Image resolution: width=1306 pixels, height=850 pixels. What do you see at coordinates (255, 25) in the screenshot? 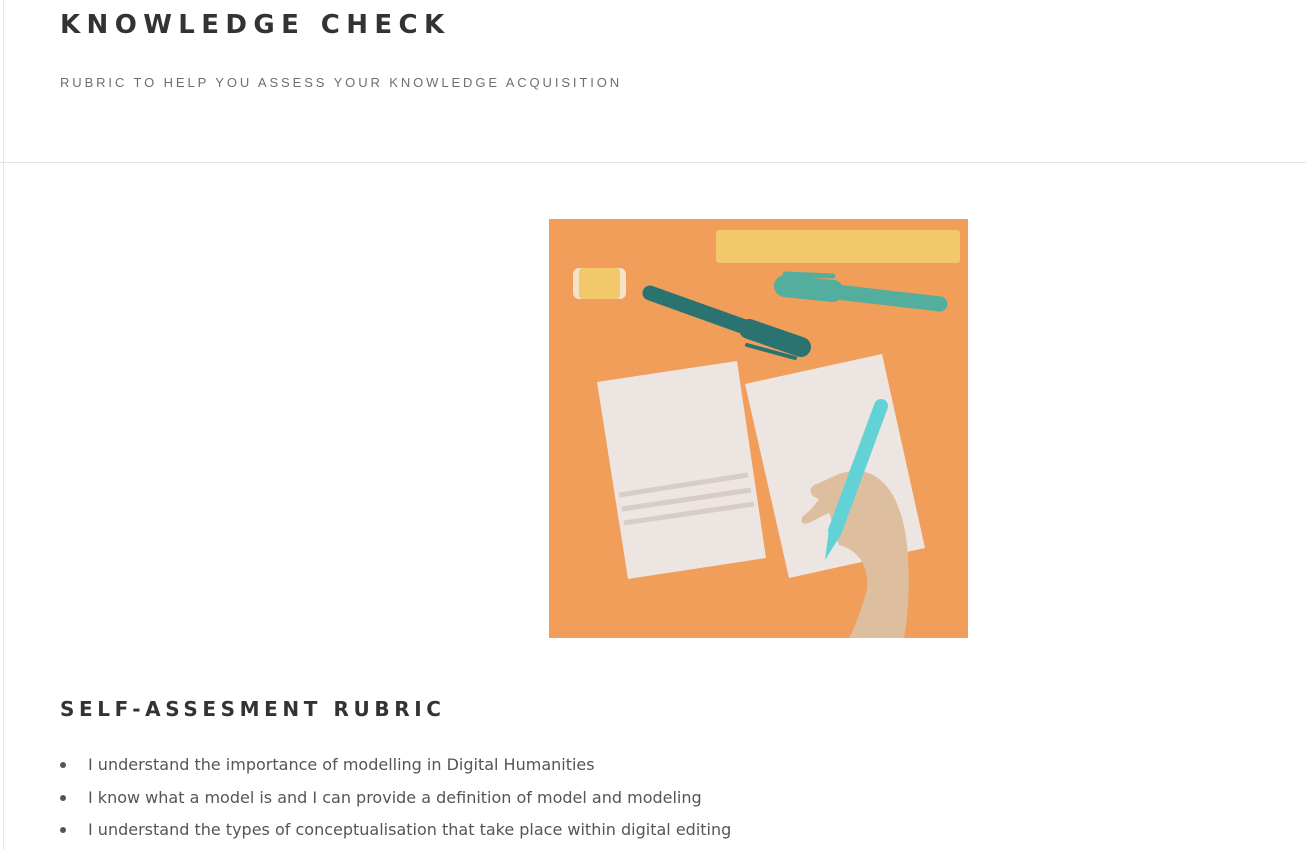
I see `page-title: KNOWLEDGE CHECK` at bounding box center [255, 25].